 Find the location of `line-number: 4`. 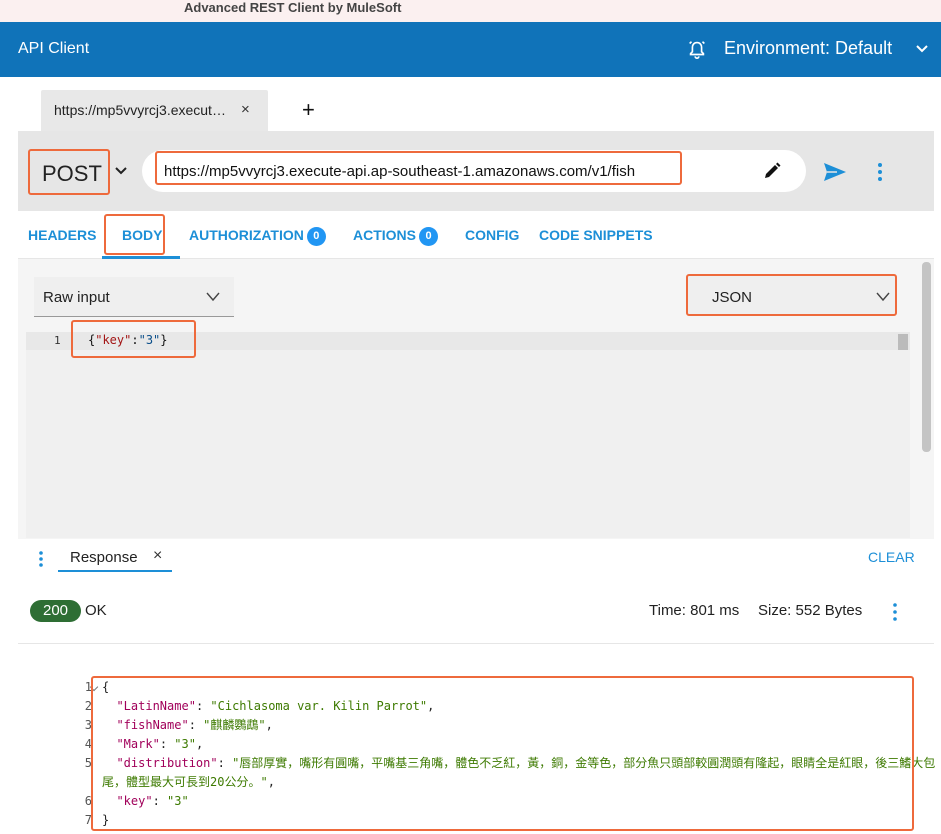

line-number: 4 is located at coordinates (88, 744).